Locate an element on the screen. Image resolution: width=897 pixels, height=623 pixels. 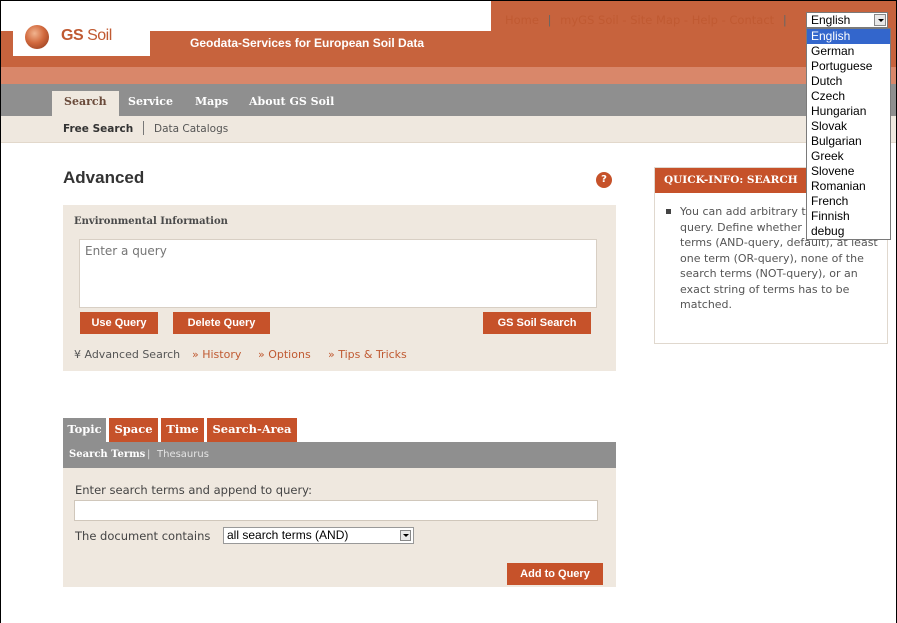
language-option: French is located at coordinates (848, 201).